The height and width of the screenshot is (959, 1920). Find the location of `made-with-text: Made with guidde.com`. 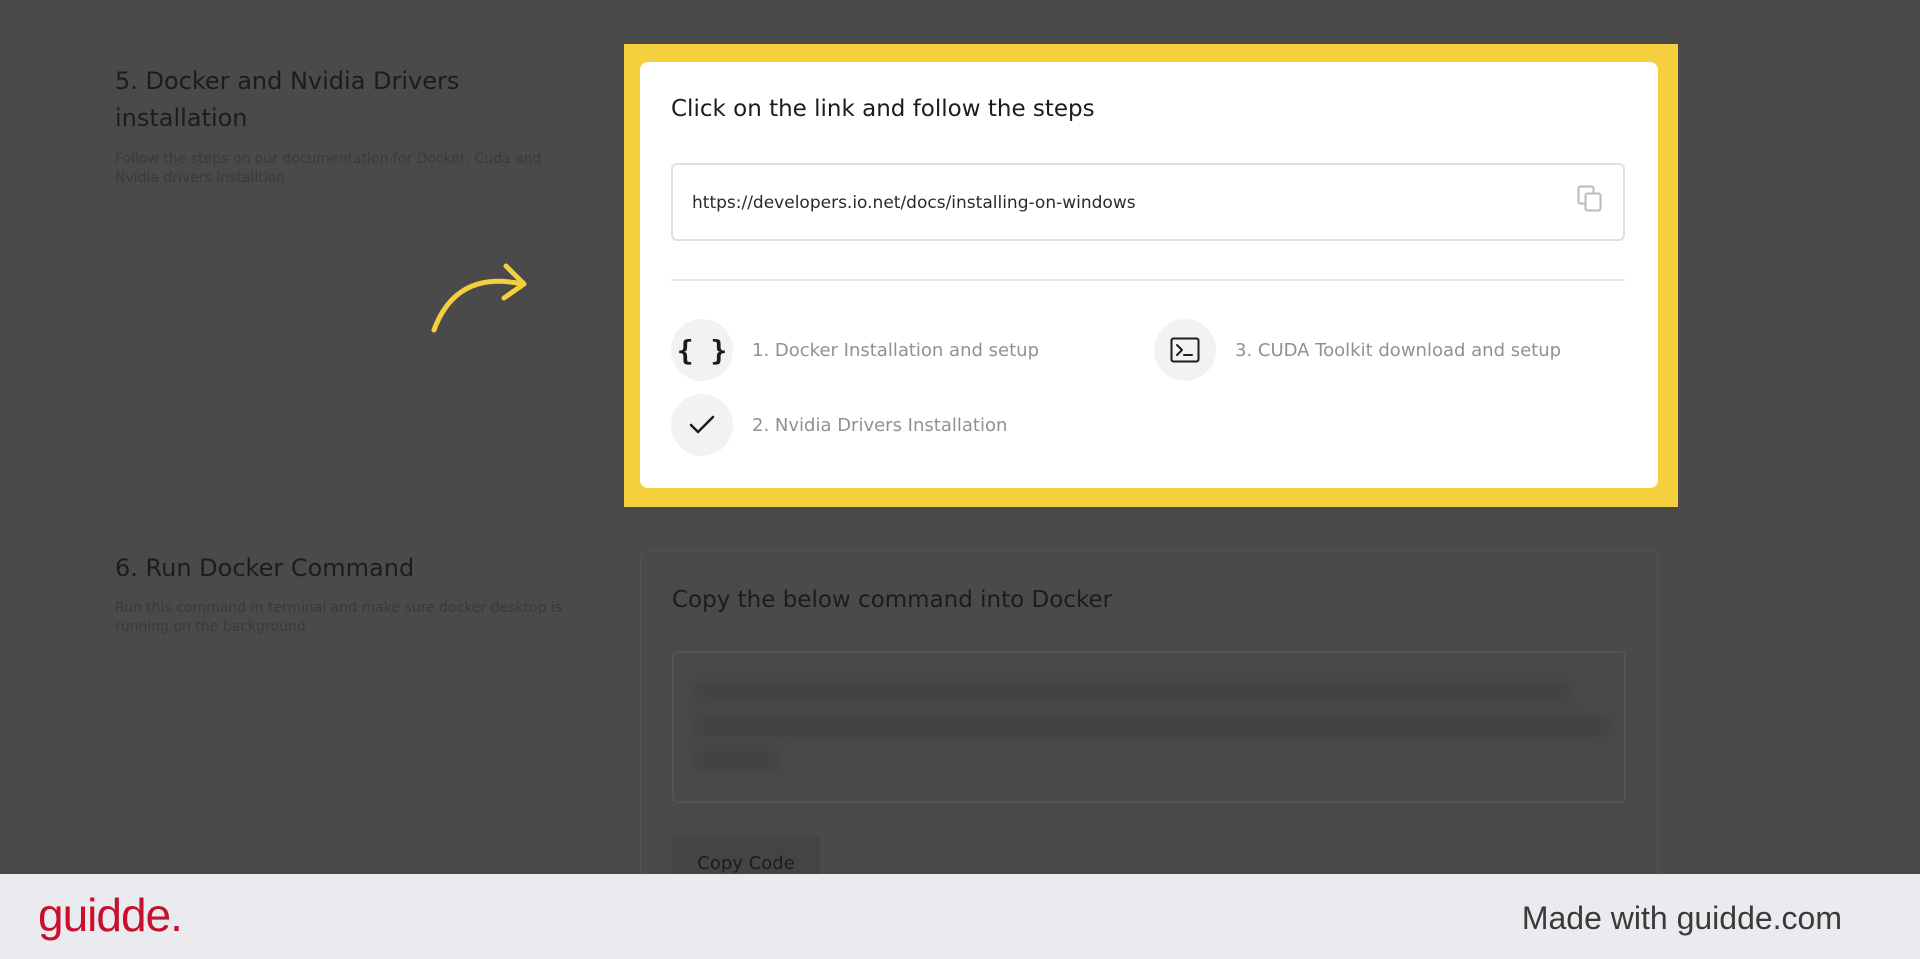

made-with-text: Made with guidde.com is located at coordinates (1681, 918).